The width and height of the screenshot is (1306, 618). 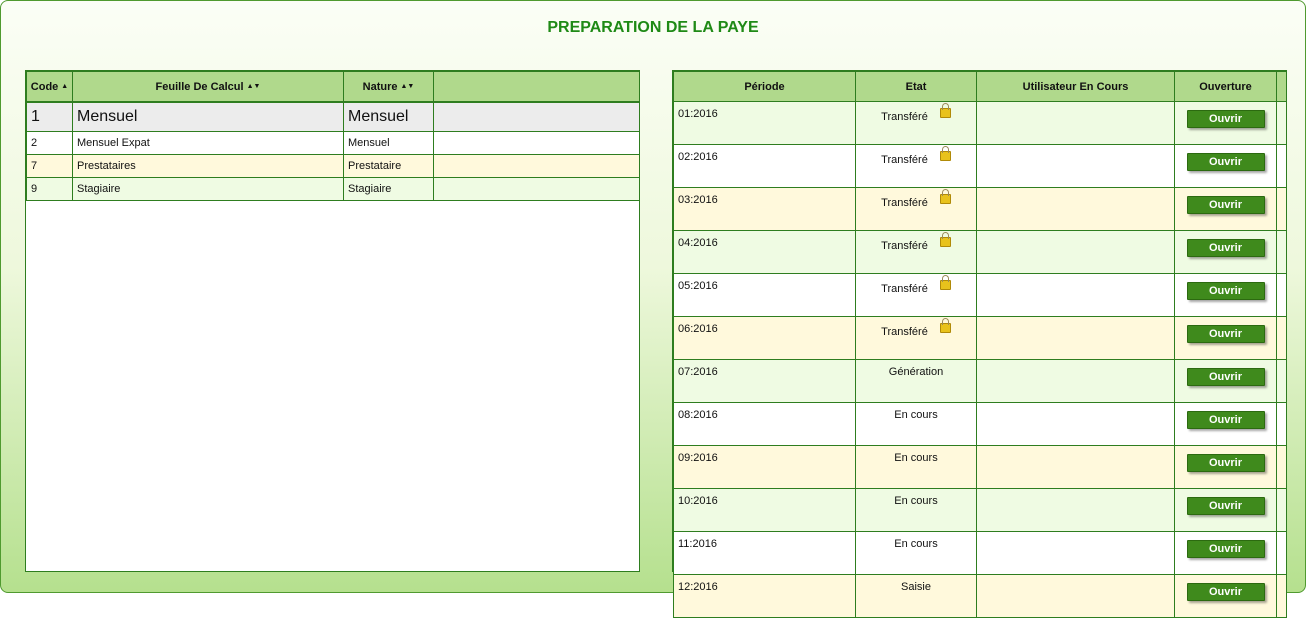 What do you see at coordinates (653, 27) in the screenshot?
I see `page-title: PREPARATION DE LA PAYE` at bounding box center [653, 27].